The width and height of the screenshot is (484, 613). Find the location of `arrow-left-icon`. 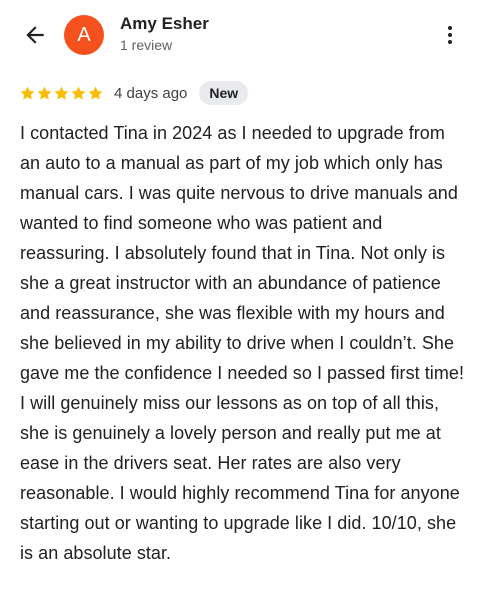

arrow-left-icon is located at coordinates (35, 35).